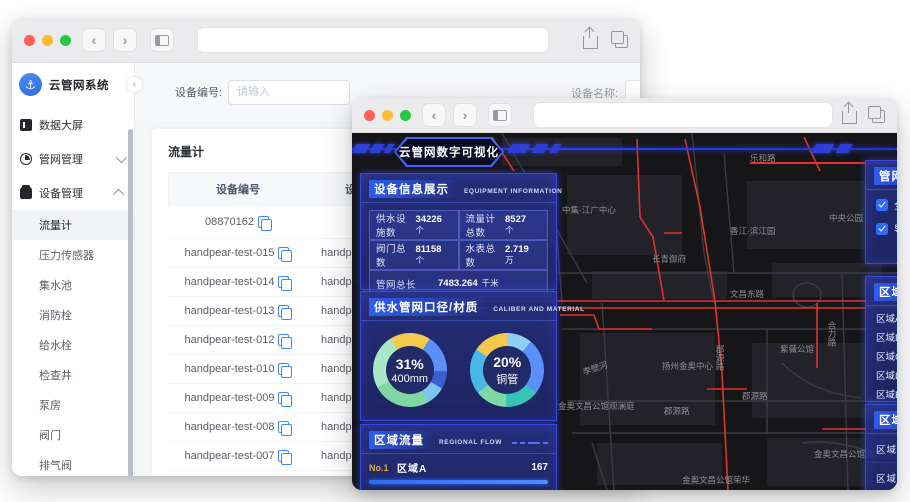 The image size is (910, 502). What do you see at coordinates (289, 92) in the screenshot?
I see `device-code-input` at bounding box center [289, 92].